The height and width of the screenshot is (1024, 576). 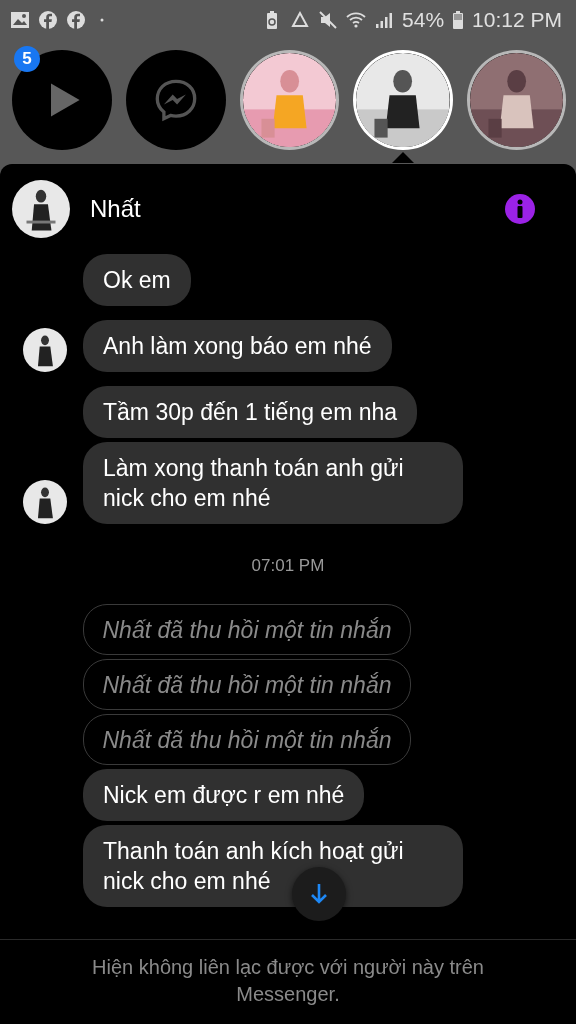 I want to click on down-arrow-icon, so click(x=319, y=894).